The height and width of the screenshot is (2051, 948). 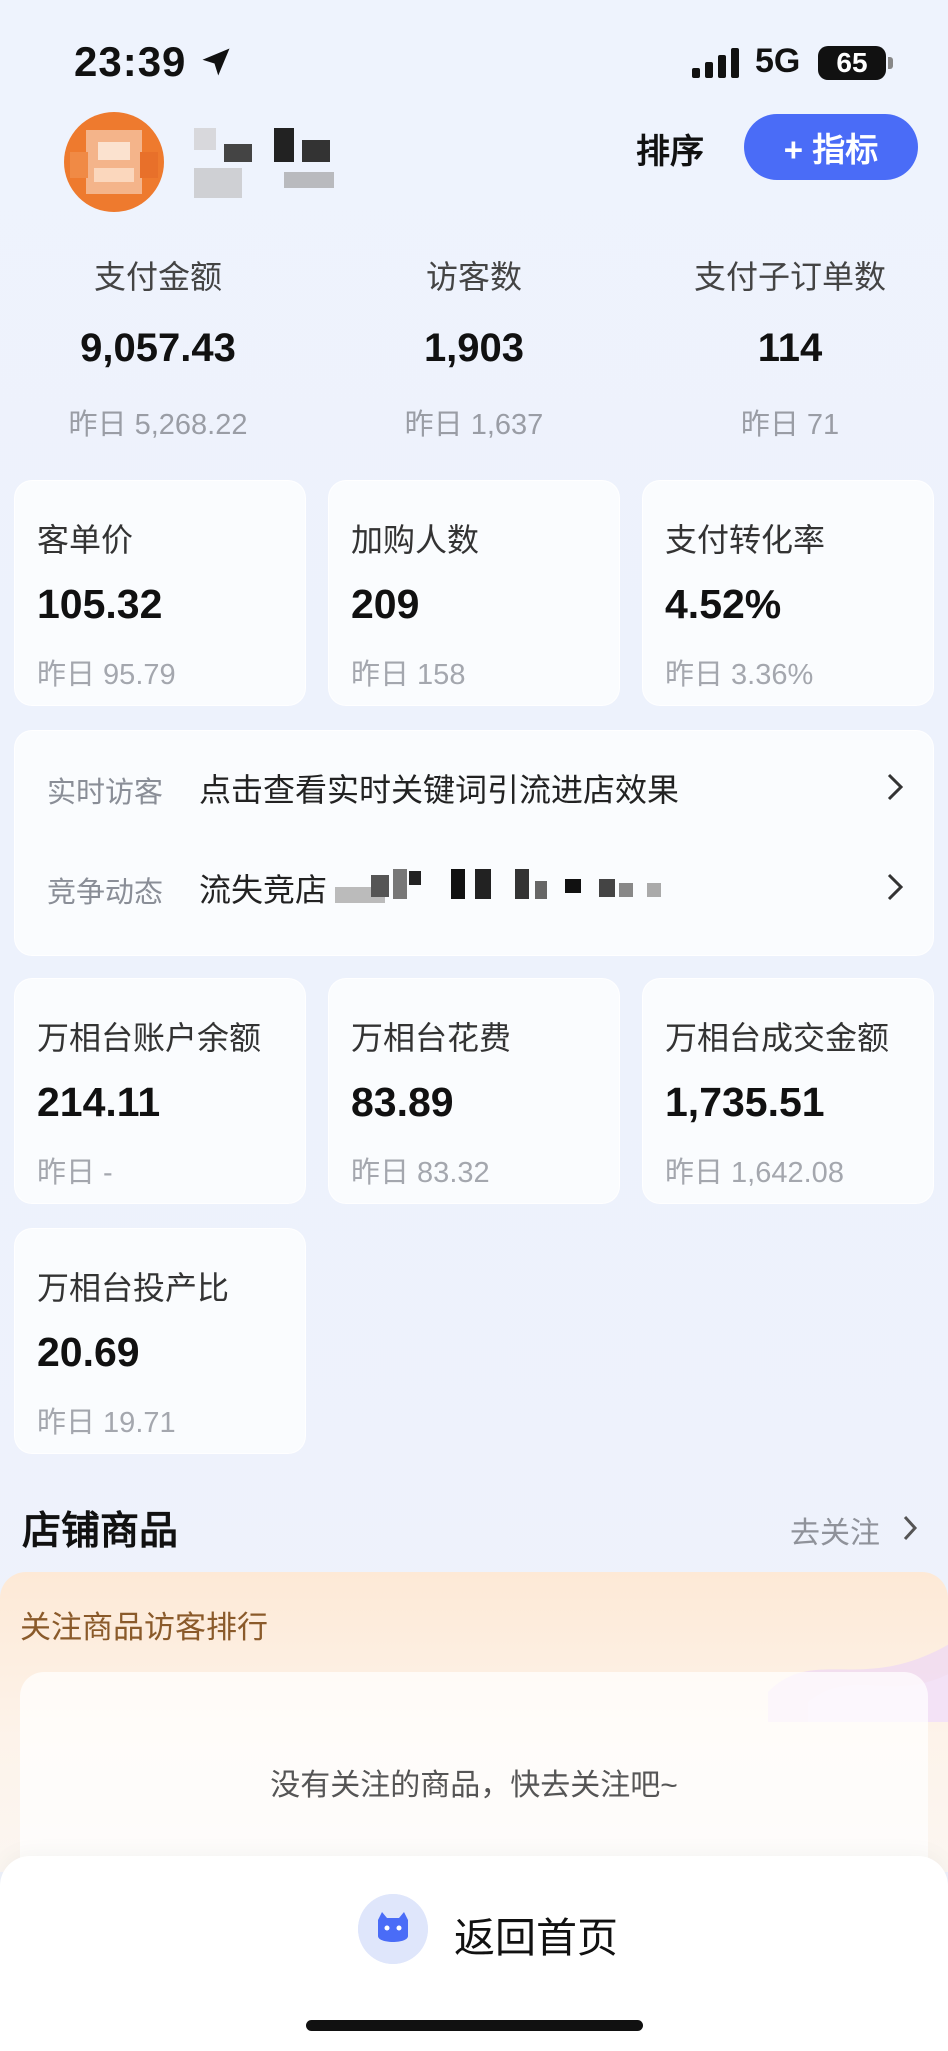 I want to click on metric-card-prev: 昨日 95.79, so click(x=106, y=675).